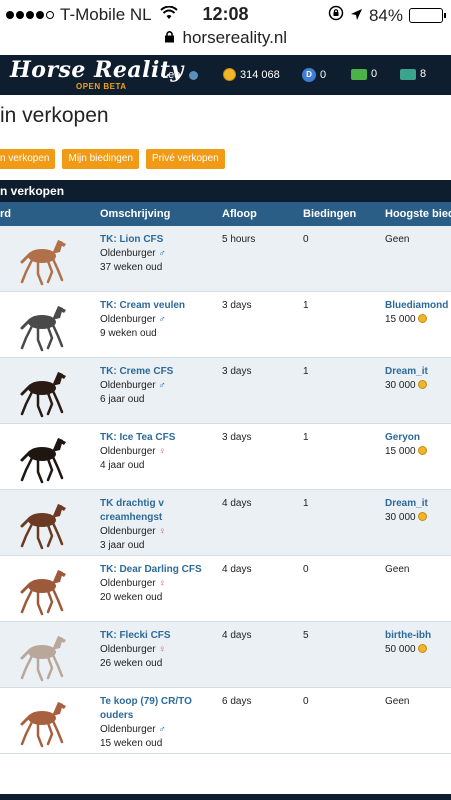  I want to click on highest-bidder: Geryon, so click(406, 438).